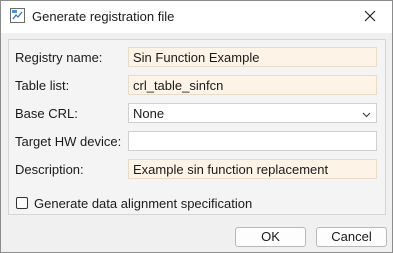 The width and height of the screenshot is (393, 253). I want to click on description-row: Description:, so click(197, 170).